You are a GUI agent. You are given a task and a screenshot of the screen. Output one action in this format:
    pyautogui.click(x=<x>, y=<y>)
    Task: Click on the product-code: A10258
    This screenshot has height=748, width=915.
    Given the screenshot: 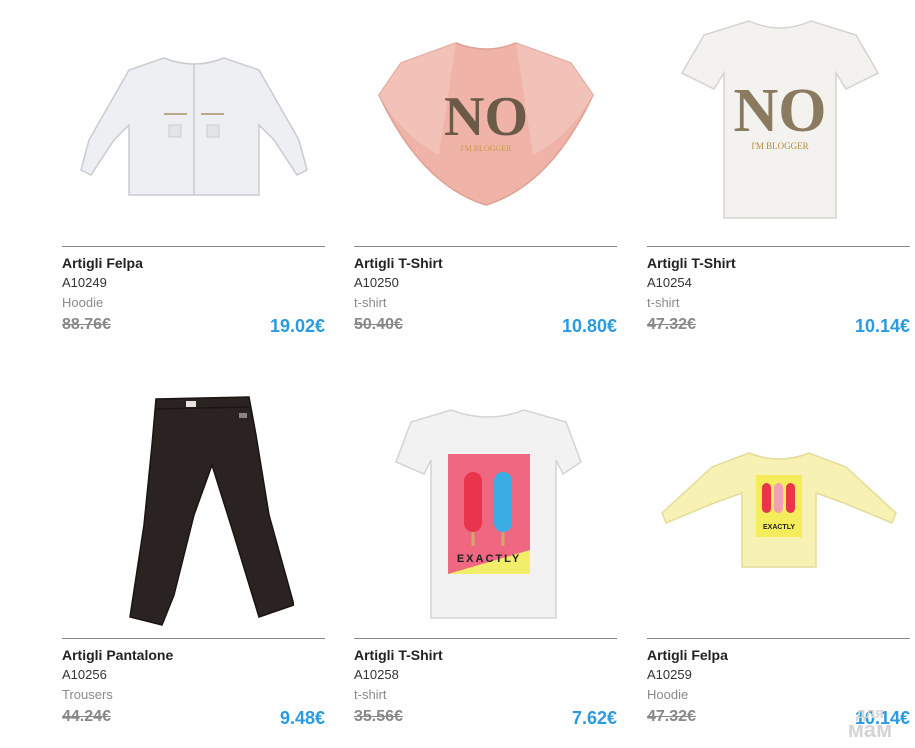 What is the action you would take?
    pyautogui.click(x=376, y=674)
    